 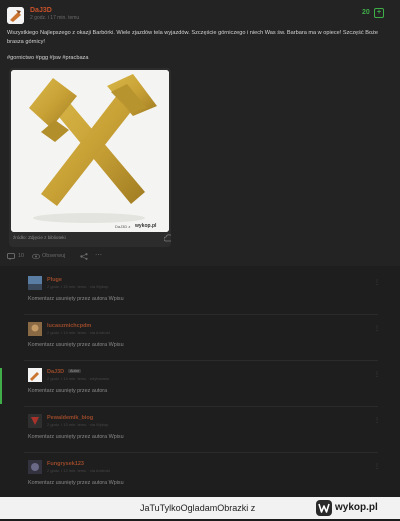 I want to click on author-badge: Autor, so click(x=75, y=371).